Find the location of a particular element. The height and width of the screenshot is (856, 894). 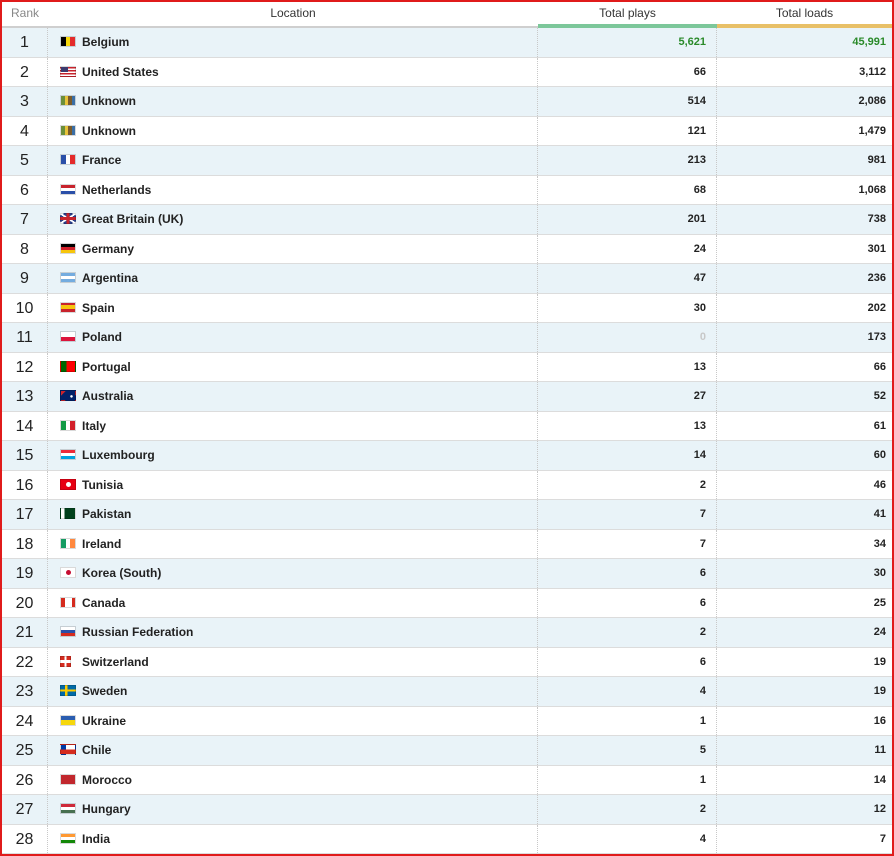

location-name: Great Britain (UK) is located at coordinates (133, 219).